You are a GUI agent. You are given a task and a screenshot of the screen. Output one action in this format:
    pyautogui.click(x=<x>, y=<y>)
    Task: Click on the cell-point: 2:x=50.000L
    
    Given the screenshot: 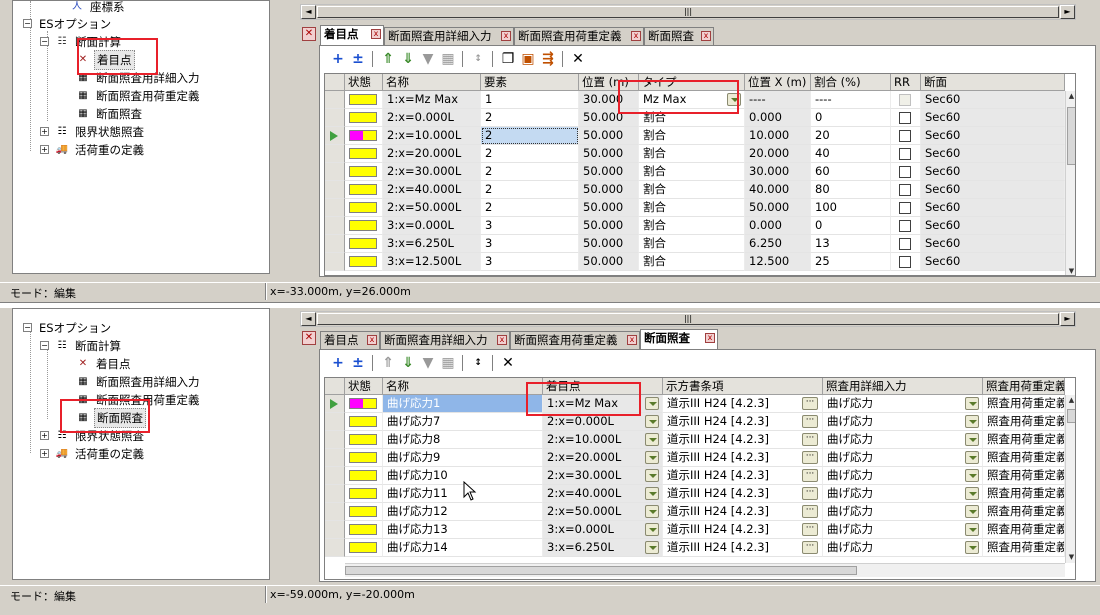 What is the action you would take?
    pyautogui.click(x=603, y=512)
    